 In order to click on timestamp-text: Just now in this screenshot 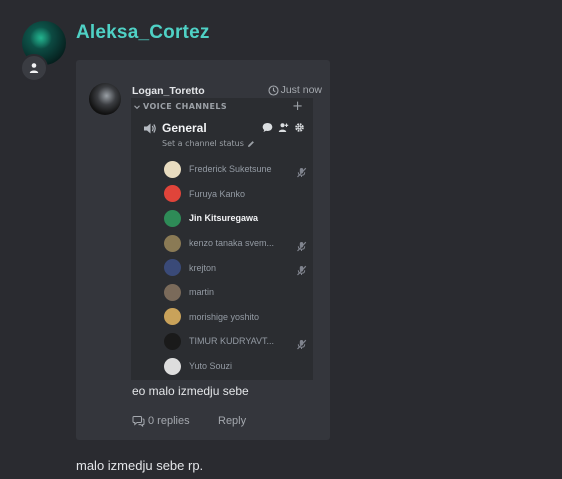, I will do `click(301, 90)`.